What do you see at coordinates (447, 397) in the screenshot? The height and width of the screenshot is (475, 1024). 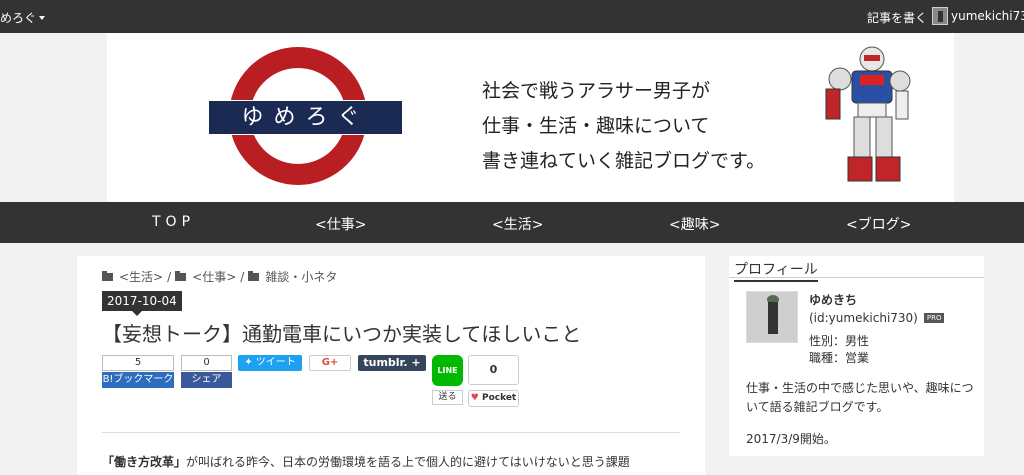 I see `line-send-button: 送る` at bounding box center [447, 397].